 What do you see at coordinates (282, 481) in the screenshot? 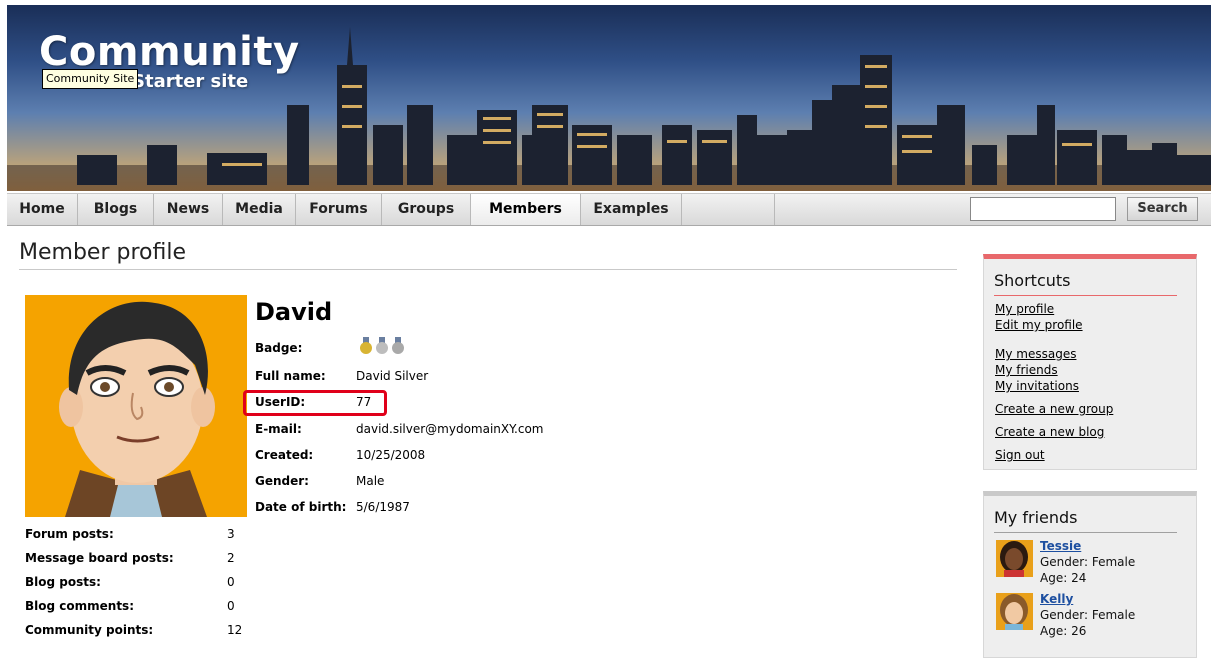
I see `field-label: Gender:` at bounding box center [282, 481].